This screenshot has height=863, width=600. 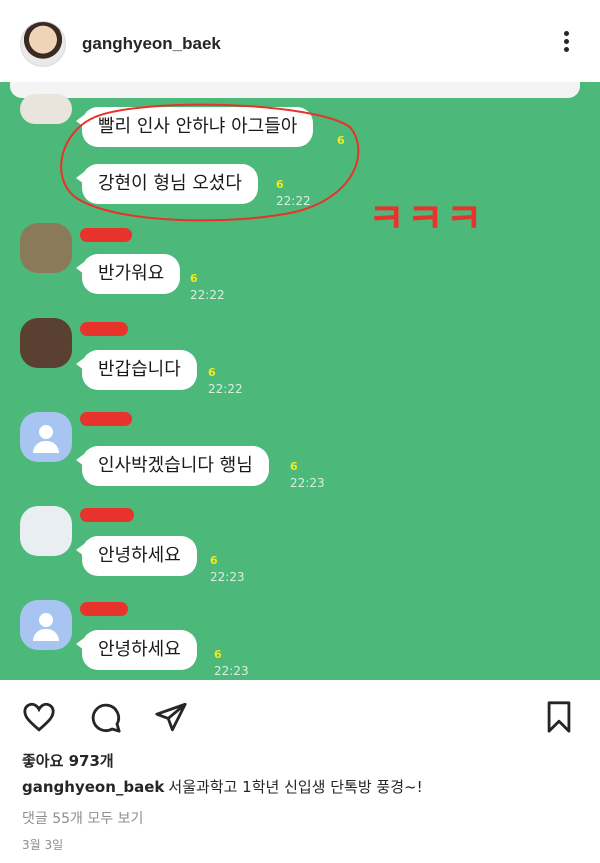 I want to click on heart-icon, so click(x=39, y=717).